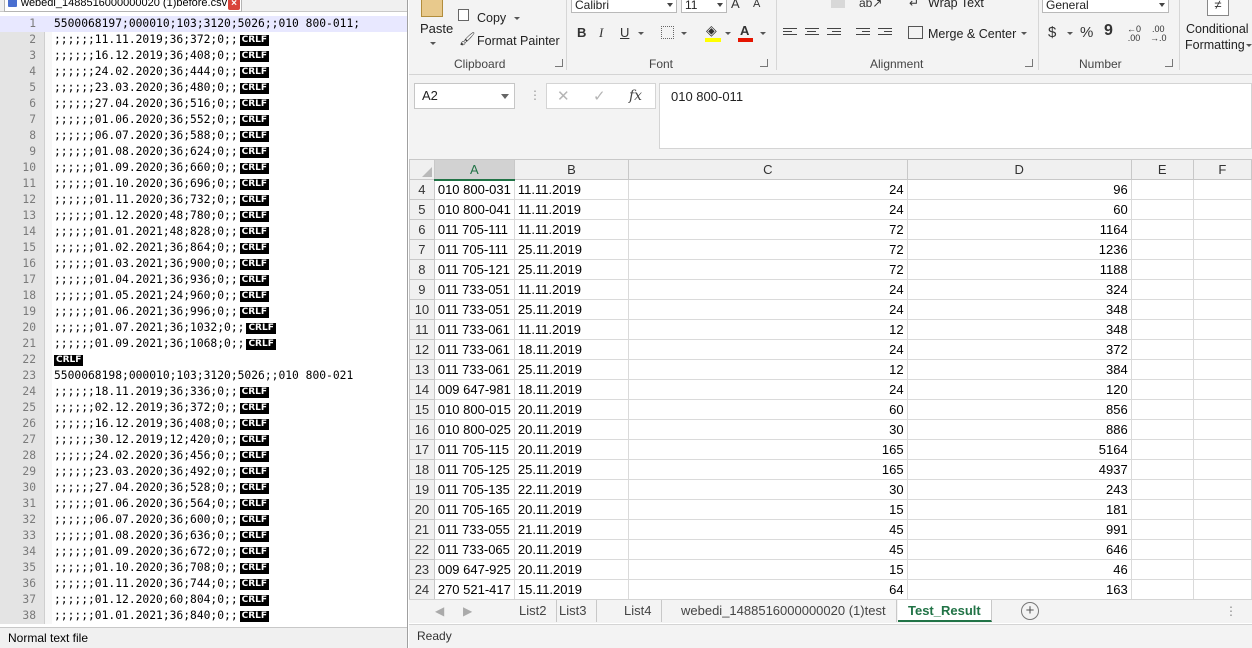 The image size is (1252, 648). Describe the element at coordinates (203, 440) in the screenshot. I see `code-line: 27 ;;;;;;30.12.2019;12;420;0;; CRLF` at that location.